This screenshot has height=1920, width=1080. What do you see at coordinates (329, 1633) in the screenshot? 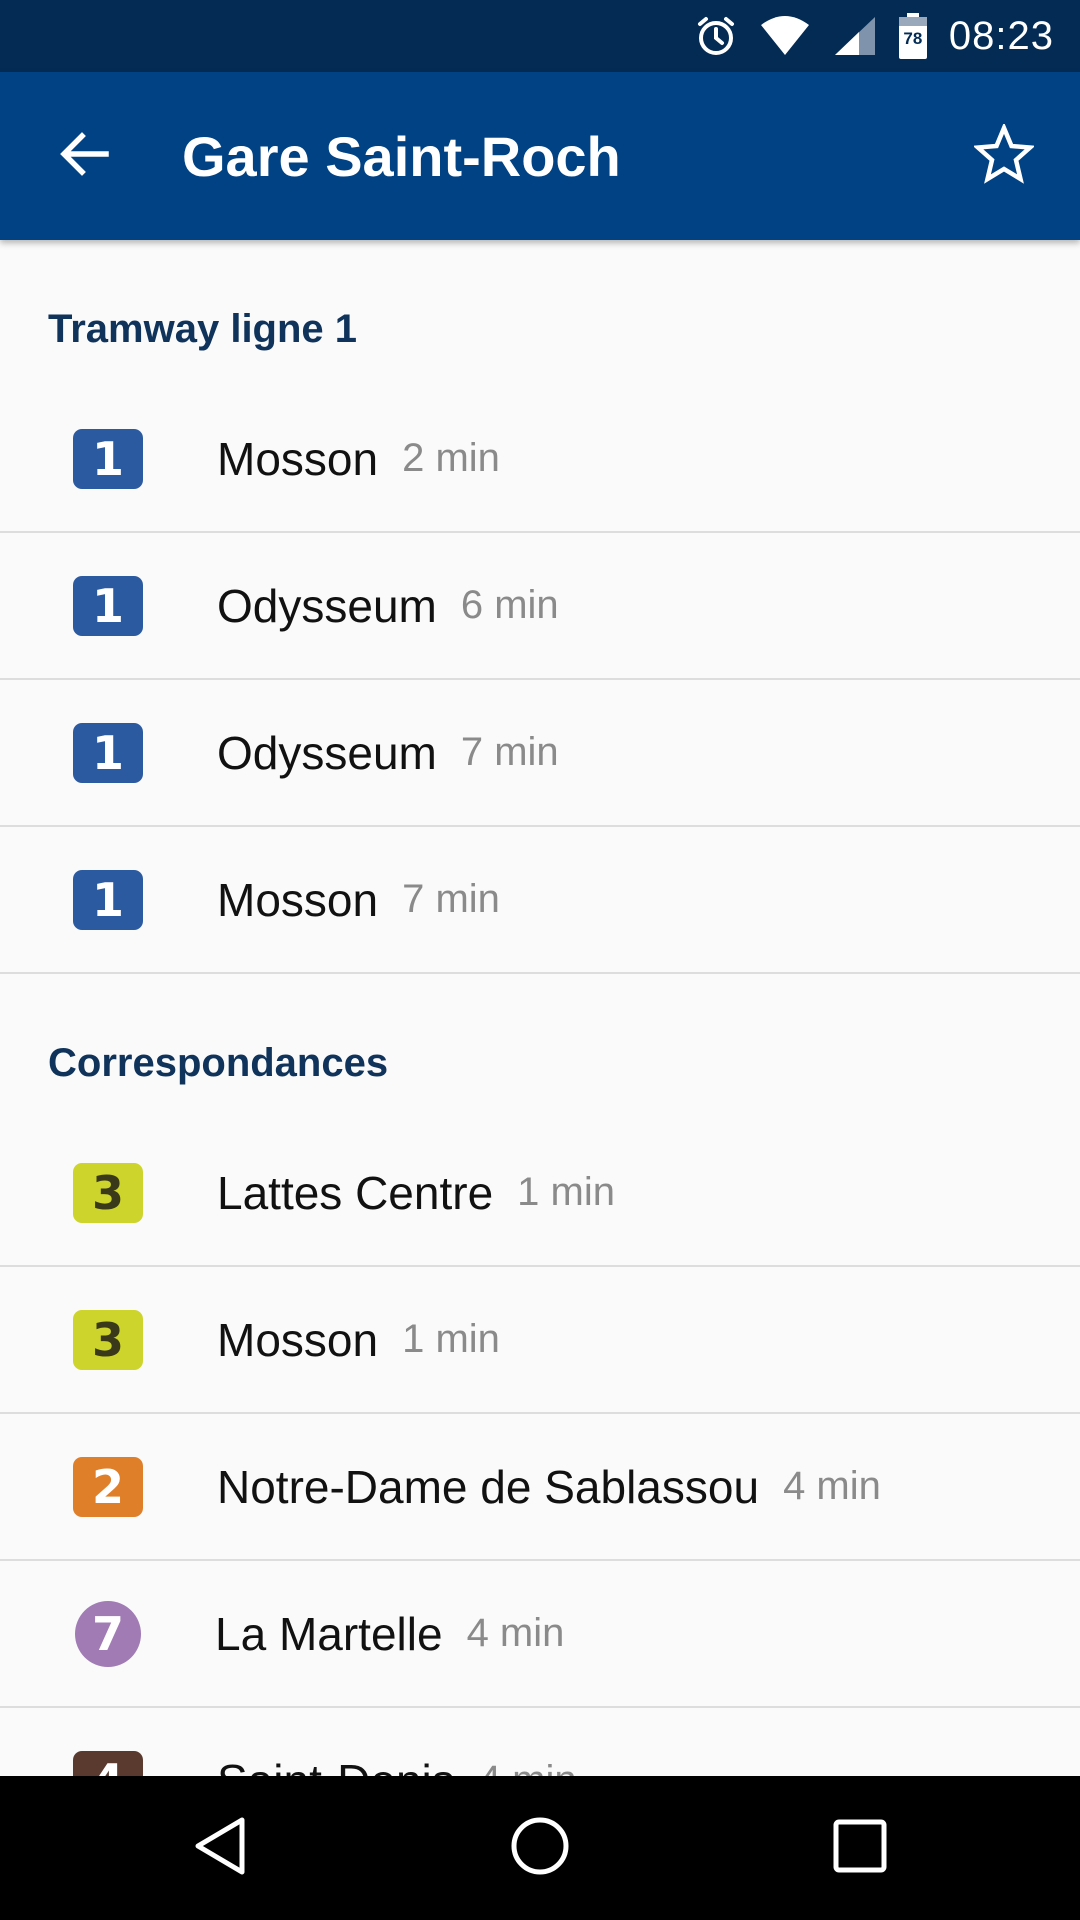
I see `destination-label: La Martelle` at bounding box center [329, 1633].